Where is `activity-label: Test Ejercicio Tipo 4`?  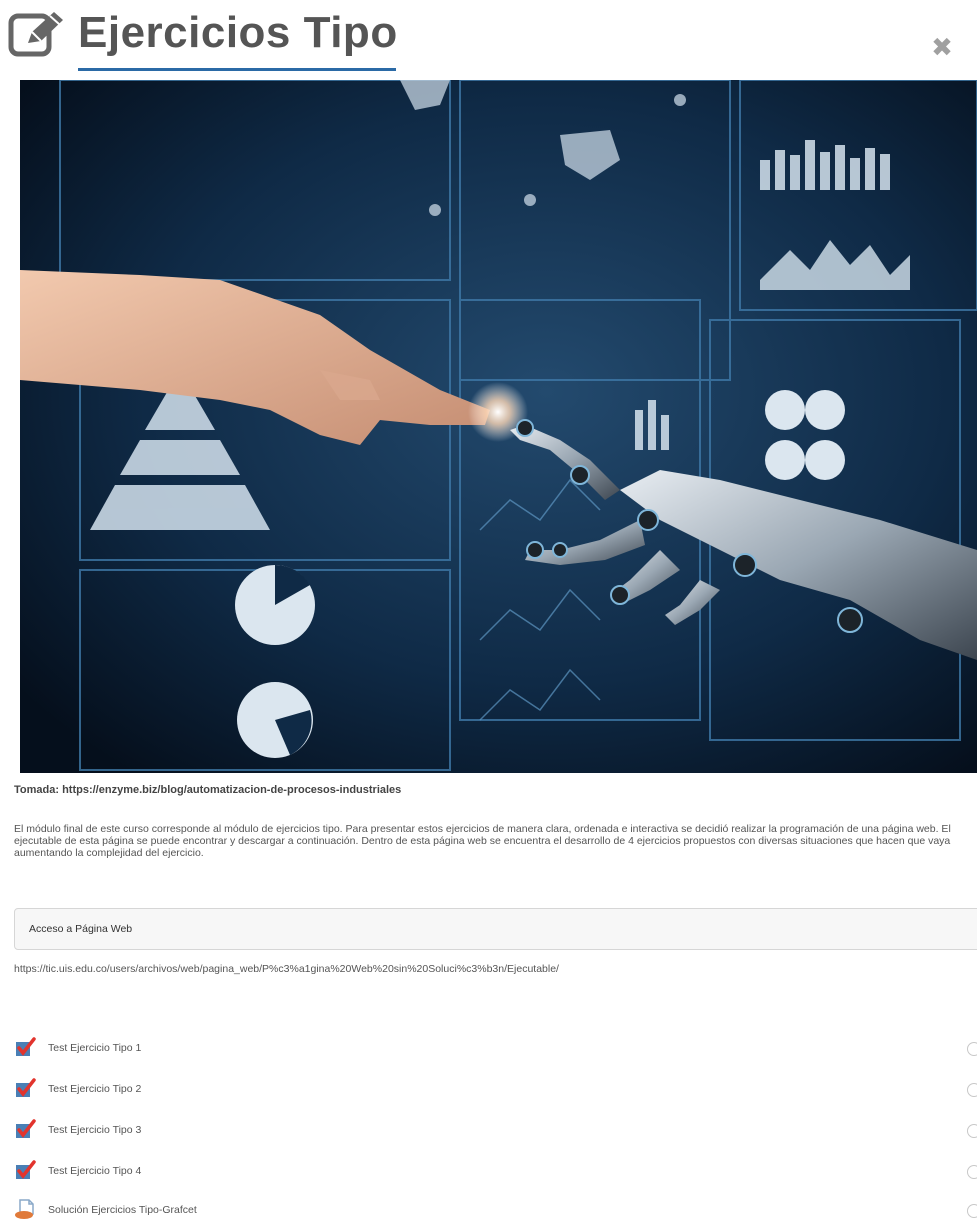
activity-label: Test Ejercicio Tipo 4 is located at coordinates (95, 1171).